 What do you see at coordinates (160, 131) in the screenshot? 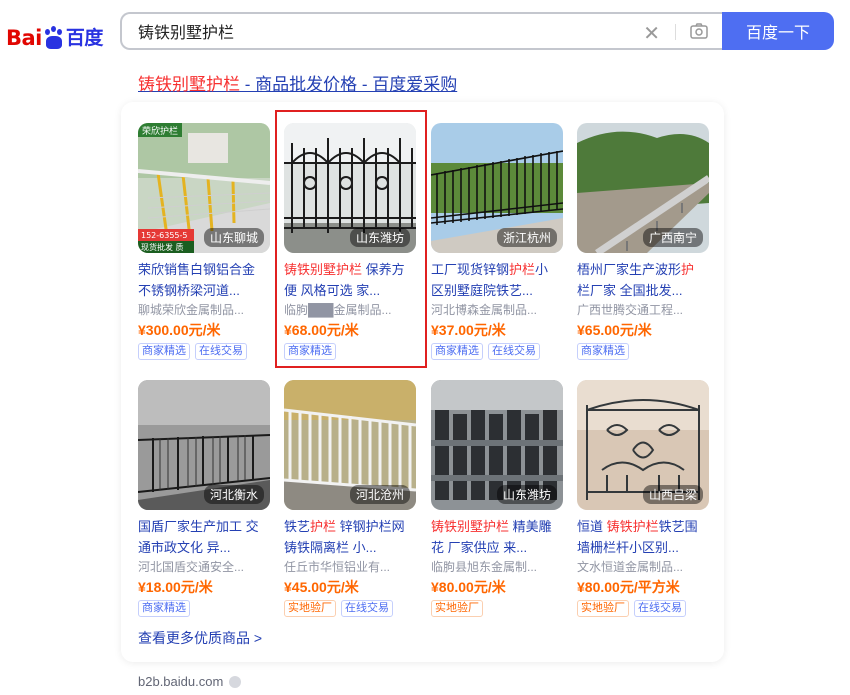
I see `banner-label: 荣欣护栏` at bounding box center [160, 131].